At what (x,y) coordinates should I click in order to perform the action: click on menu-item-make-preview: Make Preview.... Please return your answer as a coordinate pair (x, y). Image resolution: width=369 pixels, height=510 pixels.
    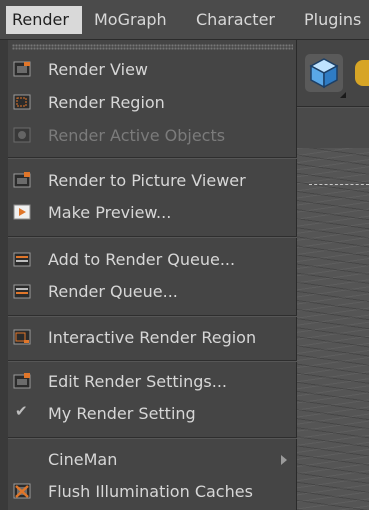
    Looking at the image, I should click on (152, 213).